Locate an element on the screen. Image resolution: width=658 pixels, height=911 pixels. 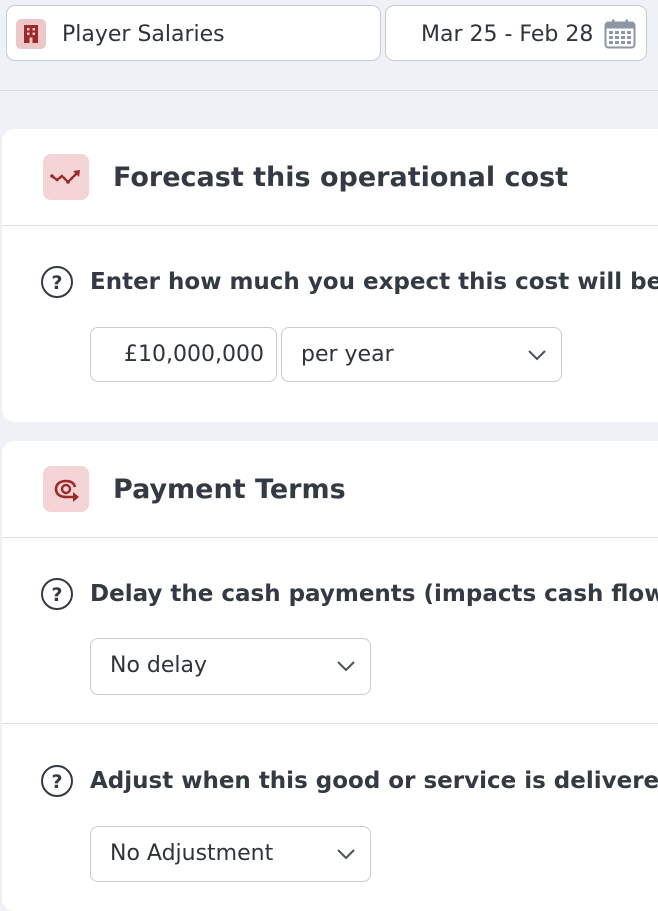
period-select: per year is located at coordinates (421, 354).